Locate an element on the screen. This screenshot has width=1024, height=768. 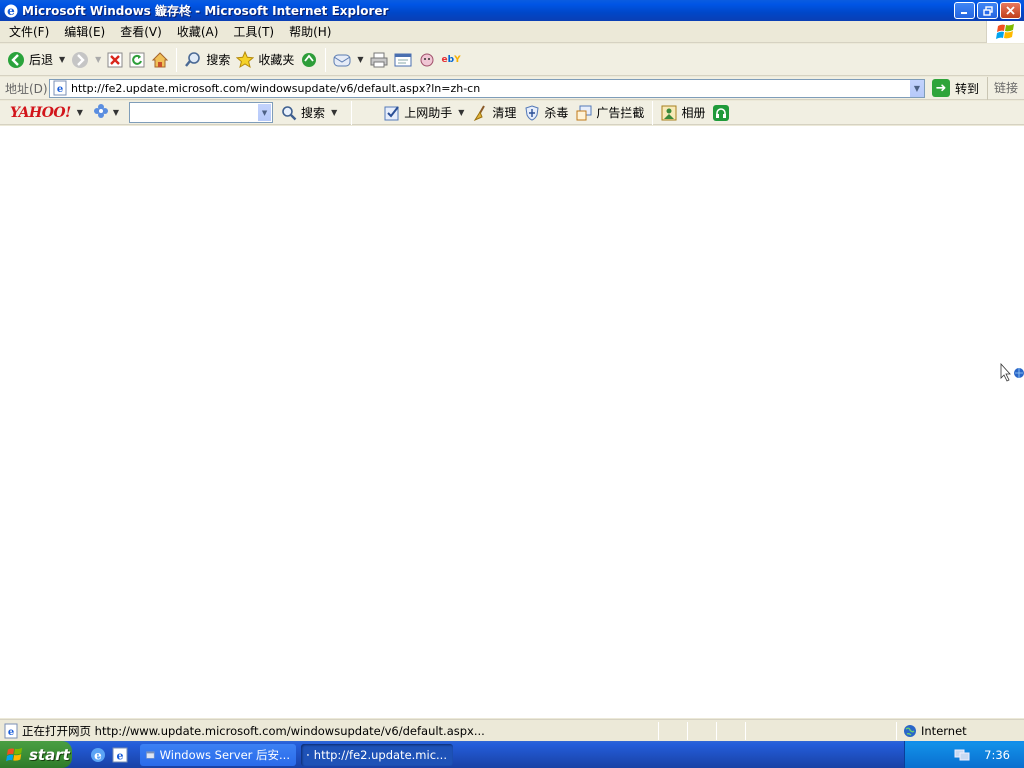
stop-button is located at coordinates (115, 60).